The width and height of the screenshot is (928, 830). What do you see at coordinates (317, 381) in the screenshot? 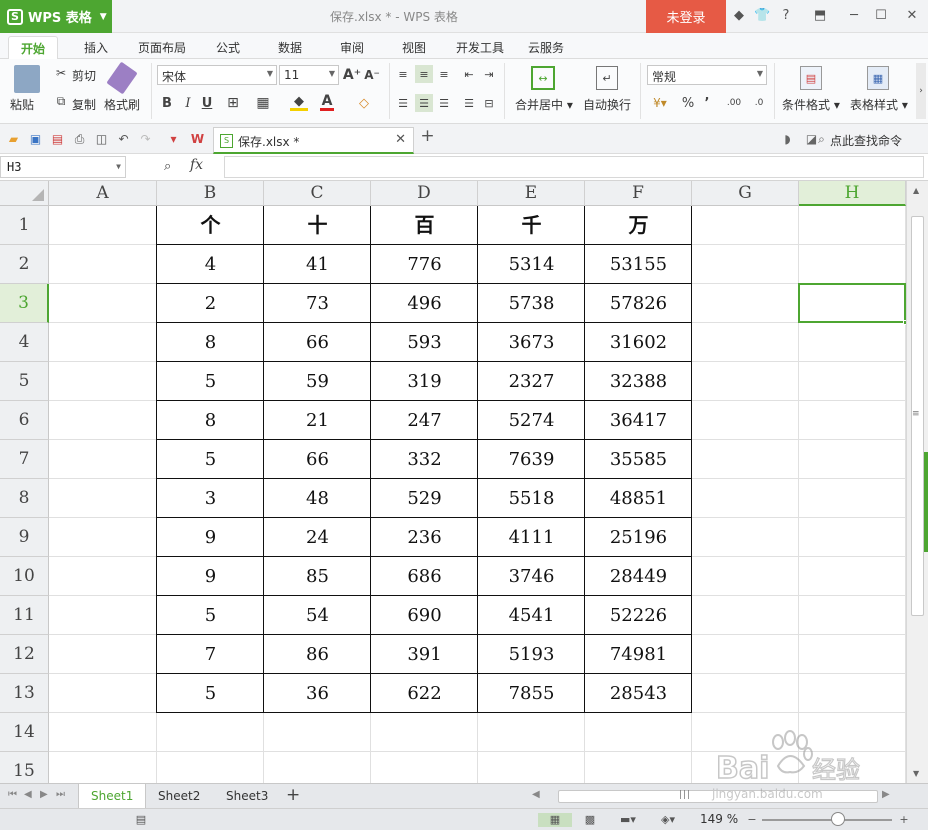
I see `table-cell: 59` at bounding box center [317, 381].